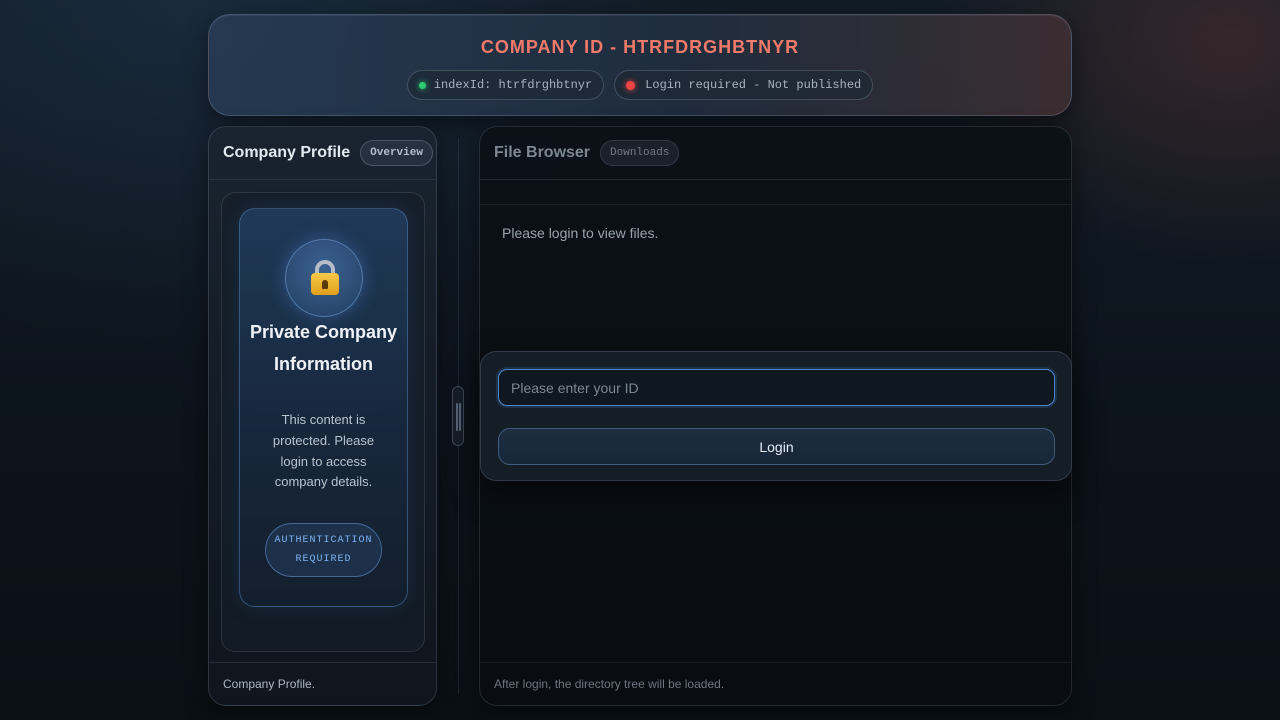  I want to click on overview-tag: Overview, so click(396, 153).